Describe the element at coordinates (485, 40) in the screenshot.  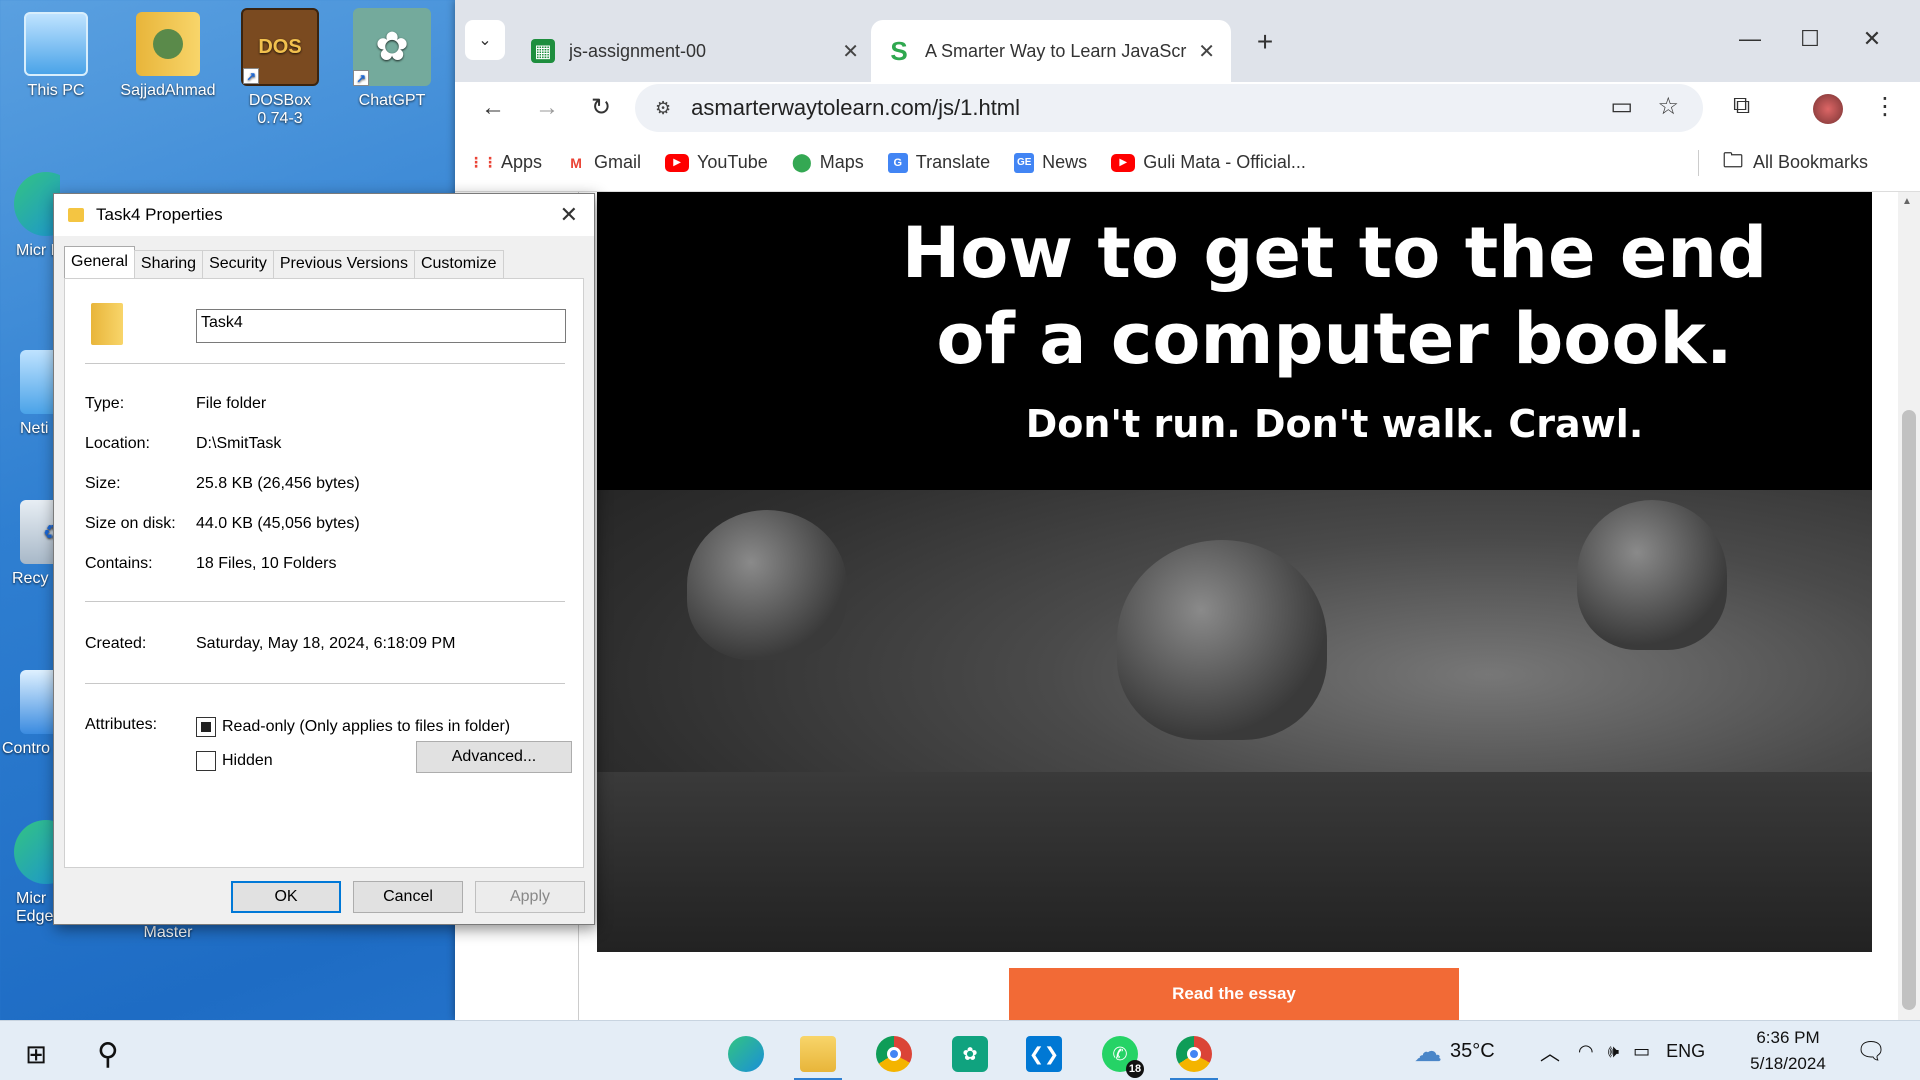
I see `tab-search-button: ⌄` at that location.